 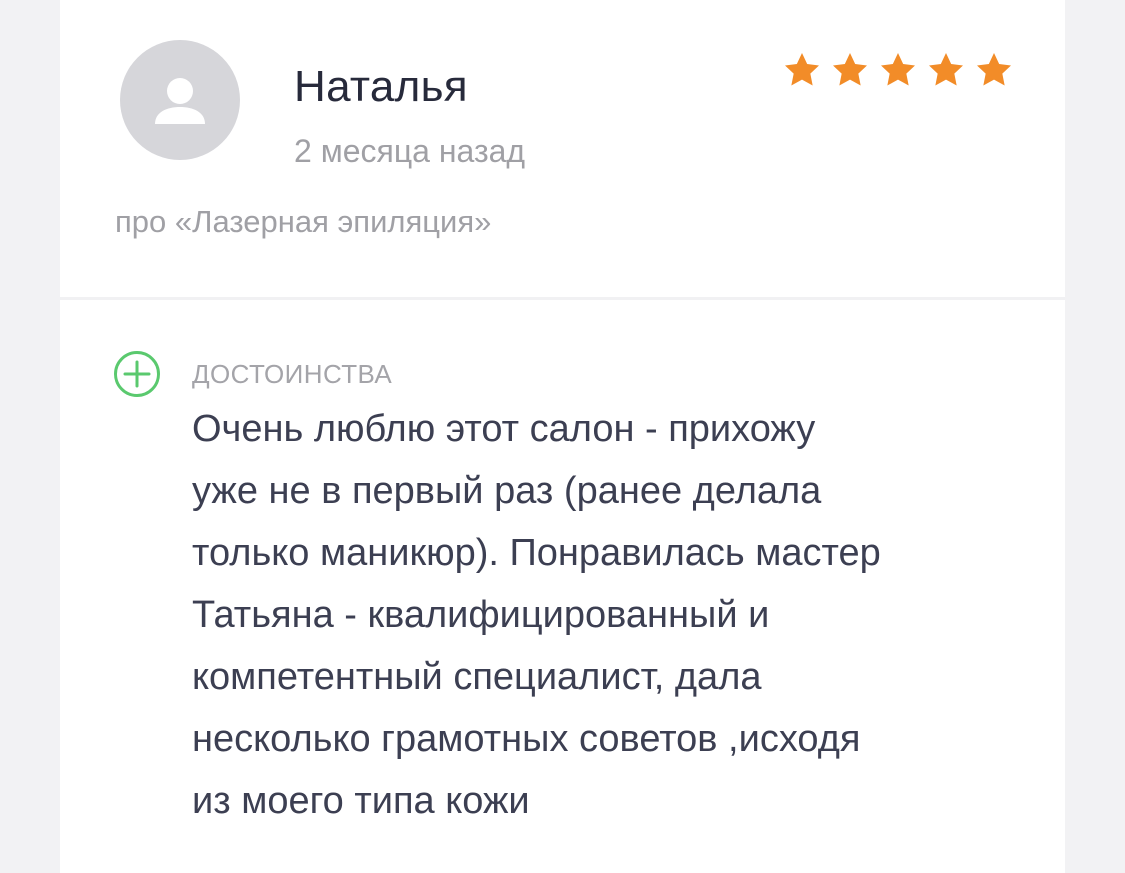 I want to click on pros-text-line: Татьяна - квалифицированный и, so click(x=481, y=615).